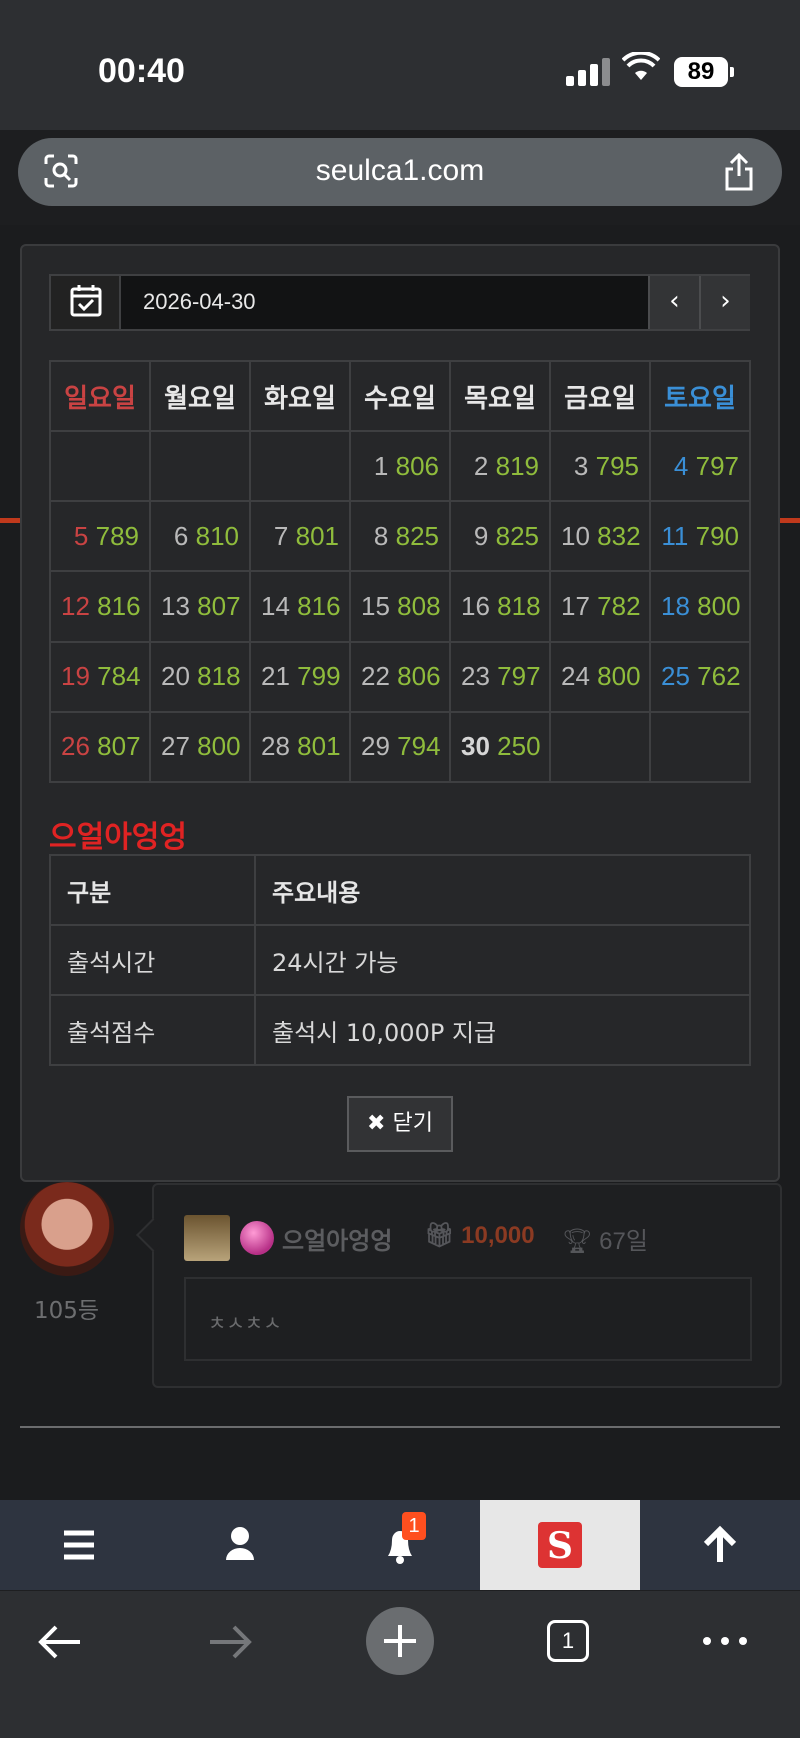  I want to click on day-number: 1, so click(381, 465).